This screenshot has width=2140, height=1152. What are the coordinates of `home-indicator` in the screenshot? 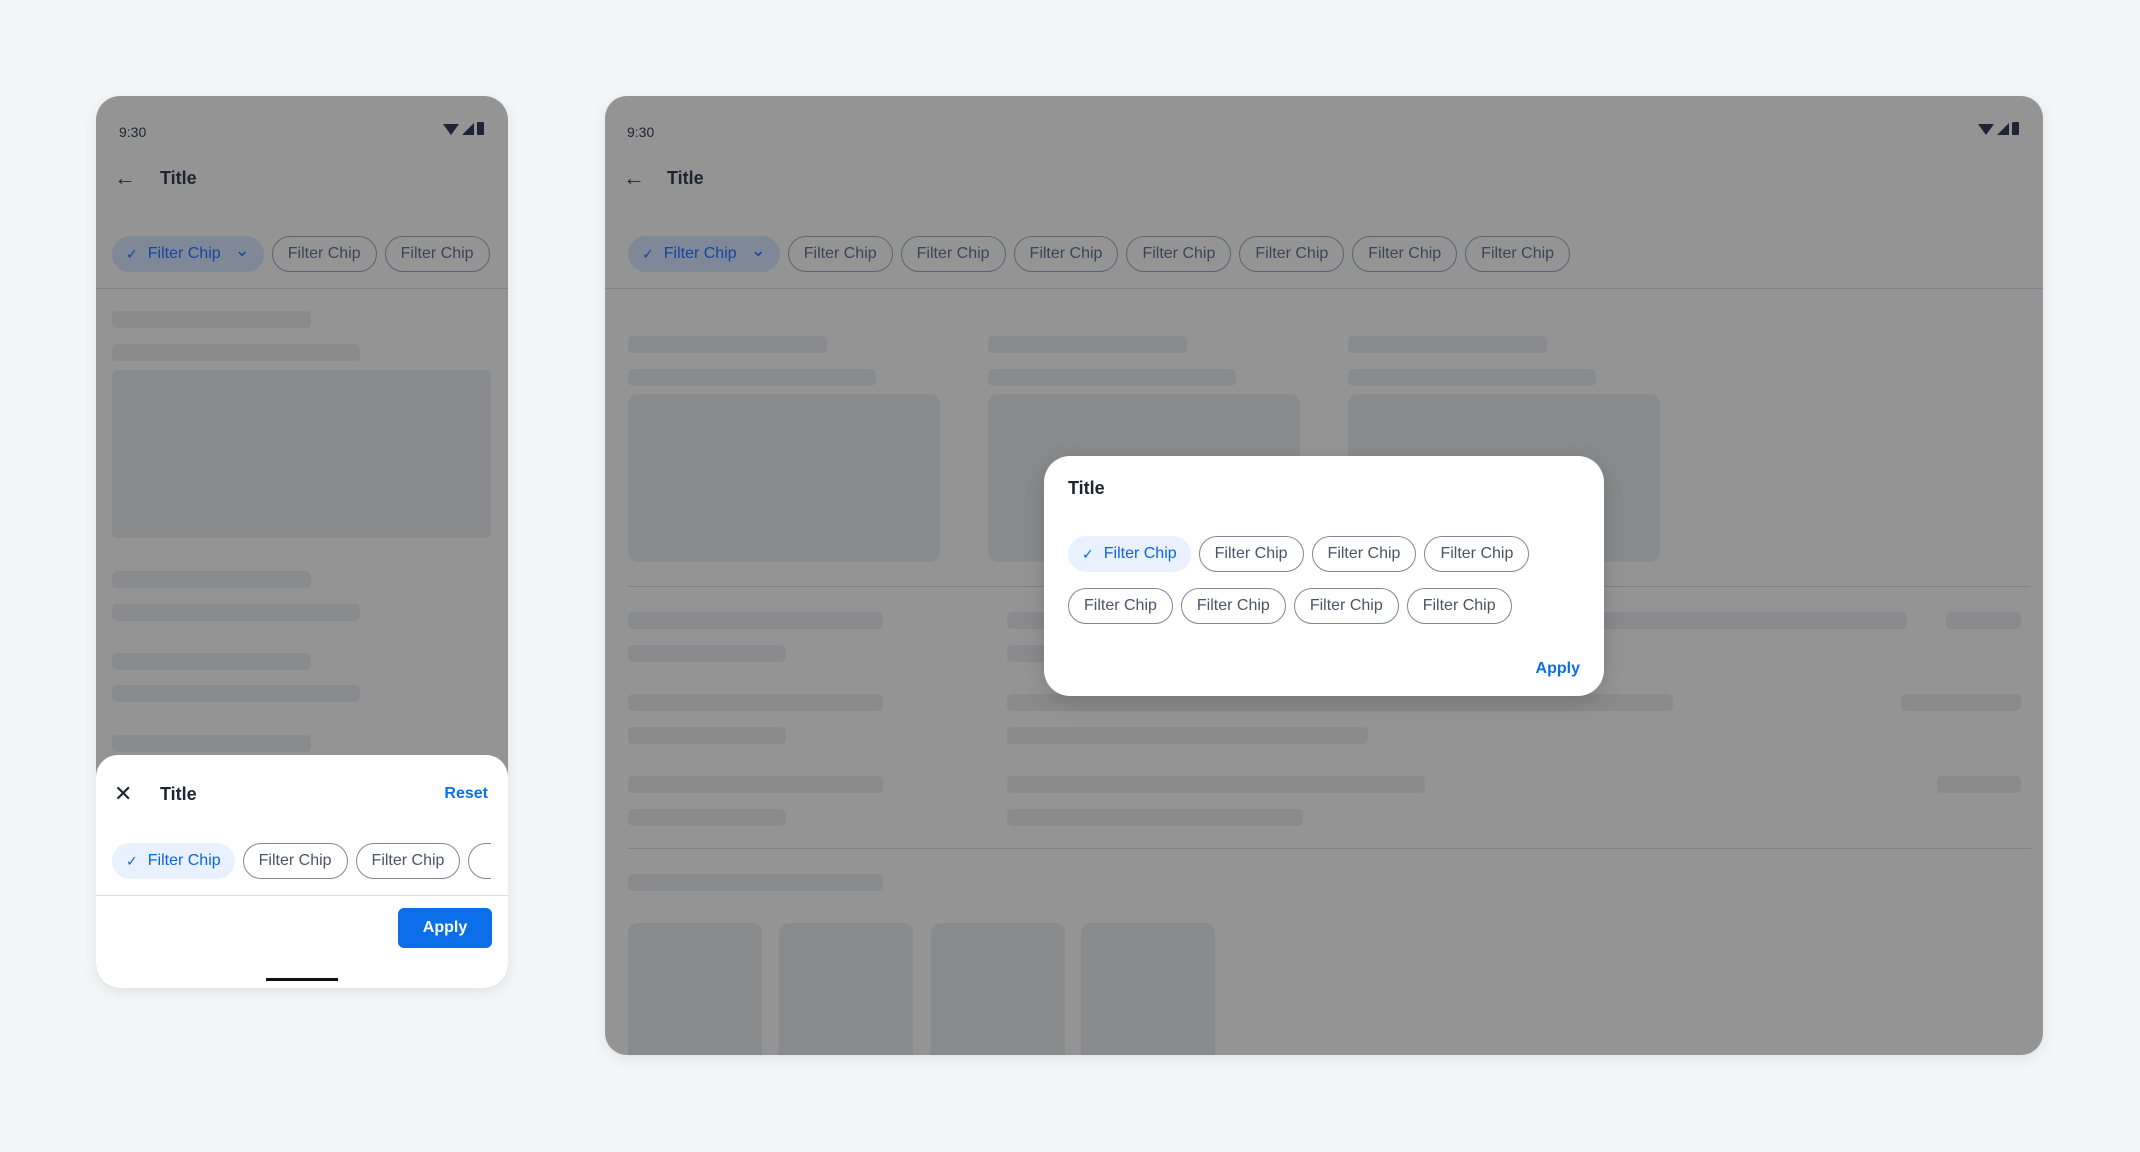 It's located at (302, 979).